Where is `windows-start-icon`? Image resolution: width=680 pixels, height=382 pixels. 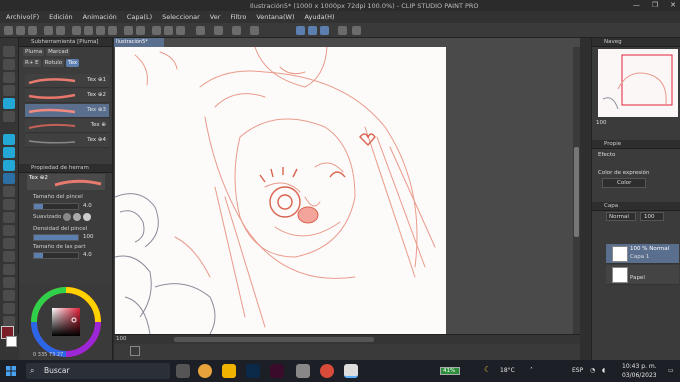 windows-start-icon is located at coordinates (11, 371).